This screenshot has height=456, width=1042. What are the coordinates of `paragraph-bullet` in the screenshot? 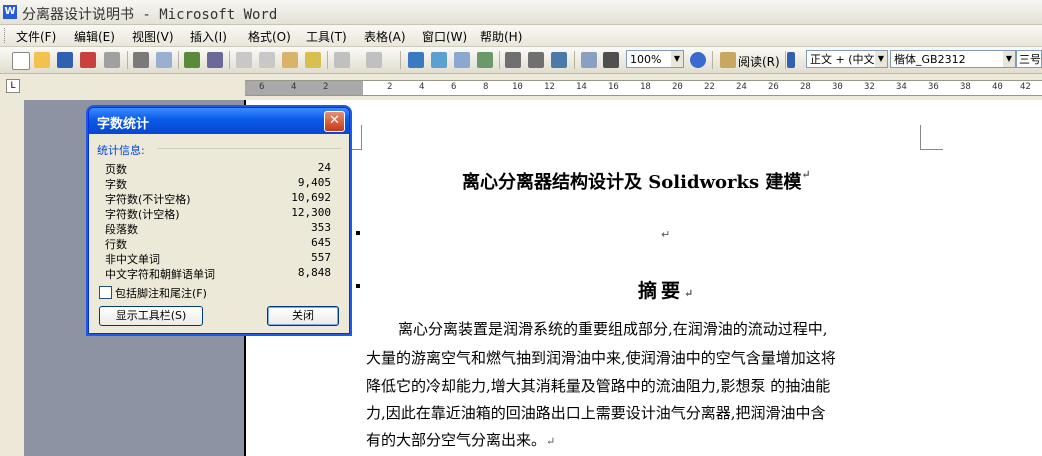 It's located at (358, 233).